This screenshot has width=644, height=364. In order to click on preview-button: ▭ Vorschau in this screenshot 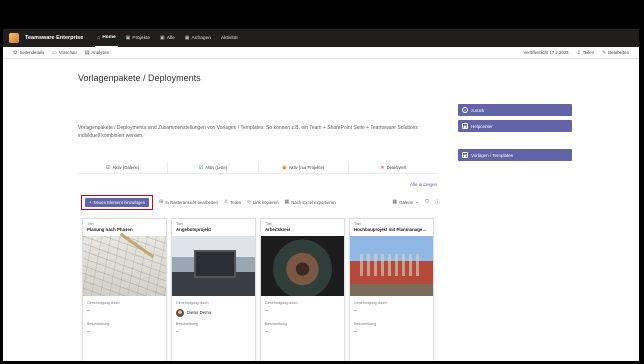, I will do `click(64, 53)`.